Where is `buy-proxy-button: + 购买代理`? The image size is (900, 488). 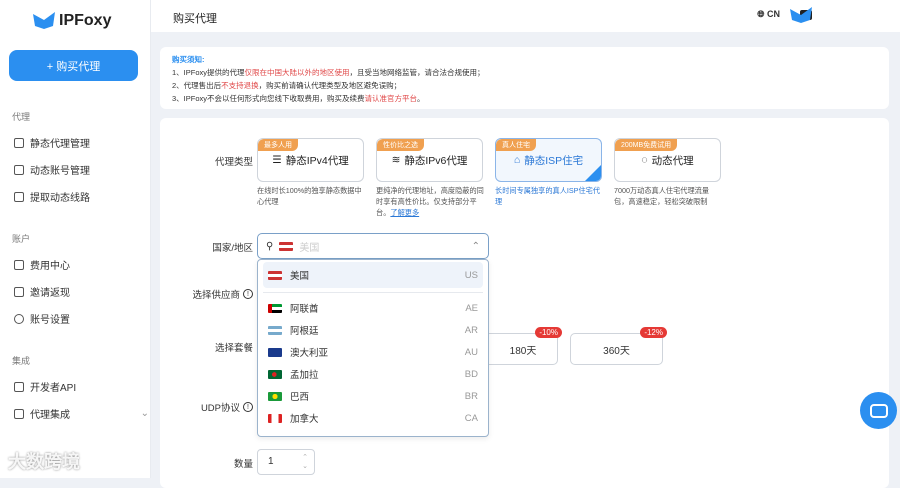
buy-proxy-button: + 购买代理 is located at coordinates (73, 65).